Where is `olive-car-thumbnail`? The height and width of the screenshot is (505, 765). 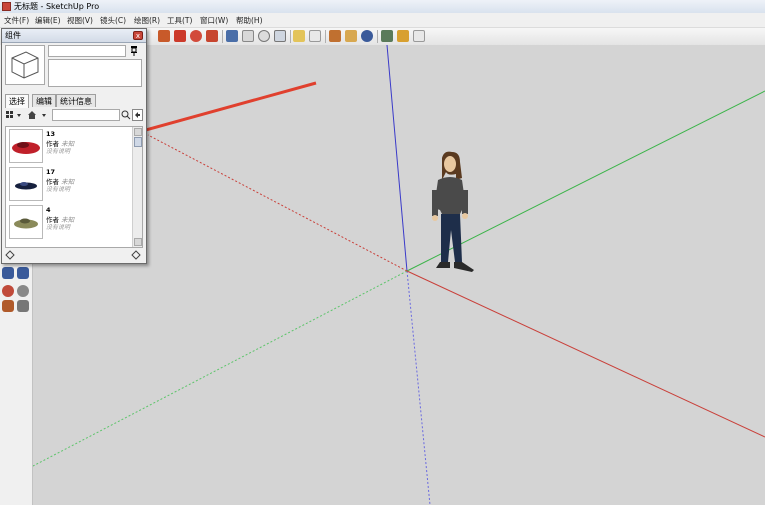
olive-car-thumbnail is located at coordinates (26, 222).